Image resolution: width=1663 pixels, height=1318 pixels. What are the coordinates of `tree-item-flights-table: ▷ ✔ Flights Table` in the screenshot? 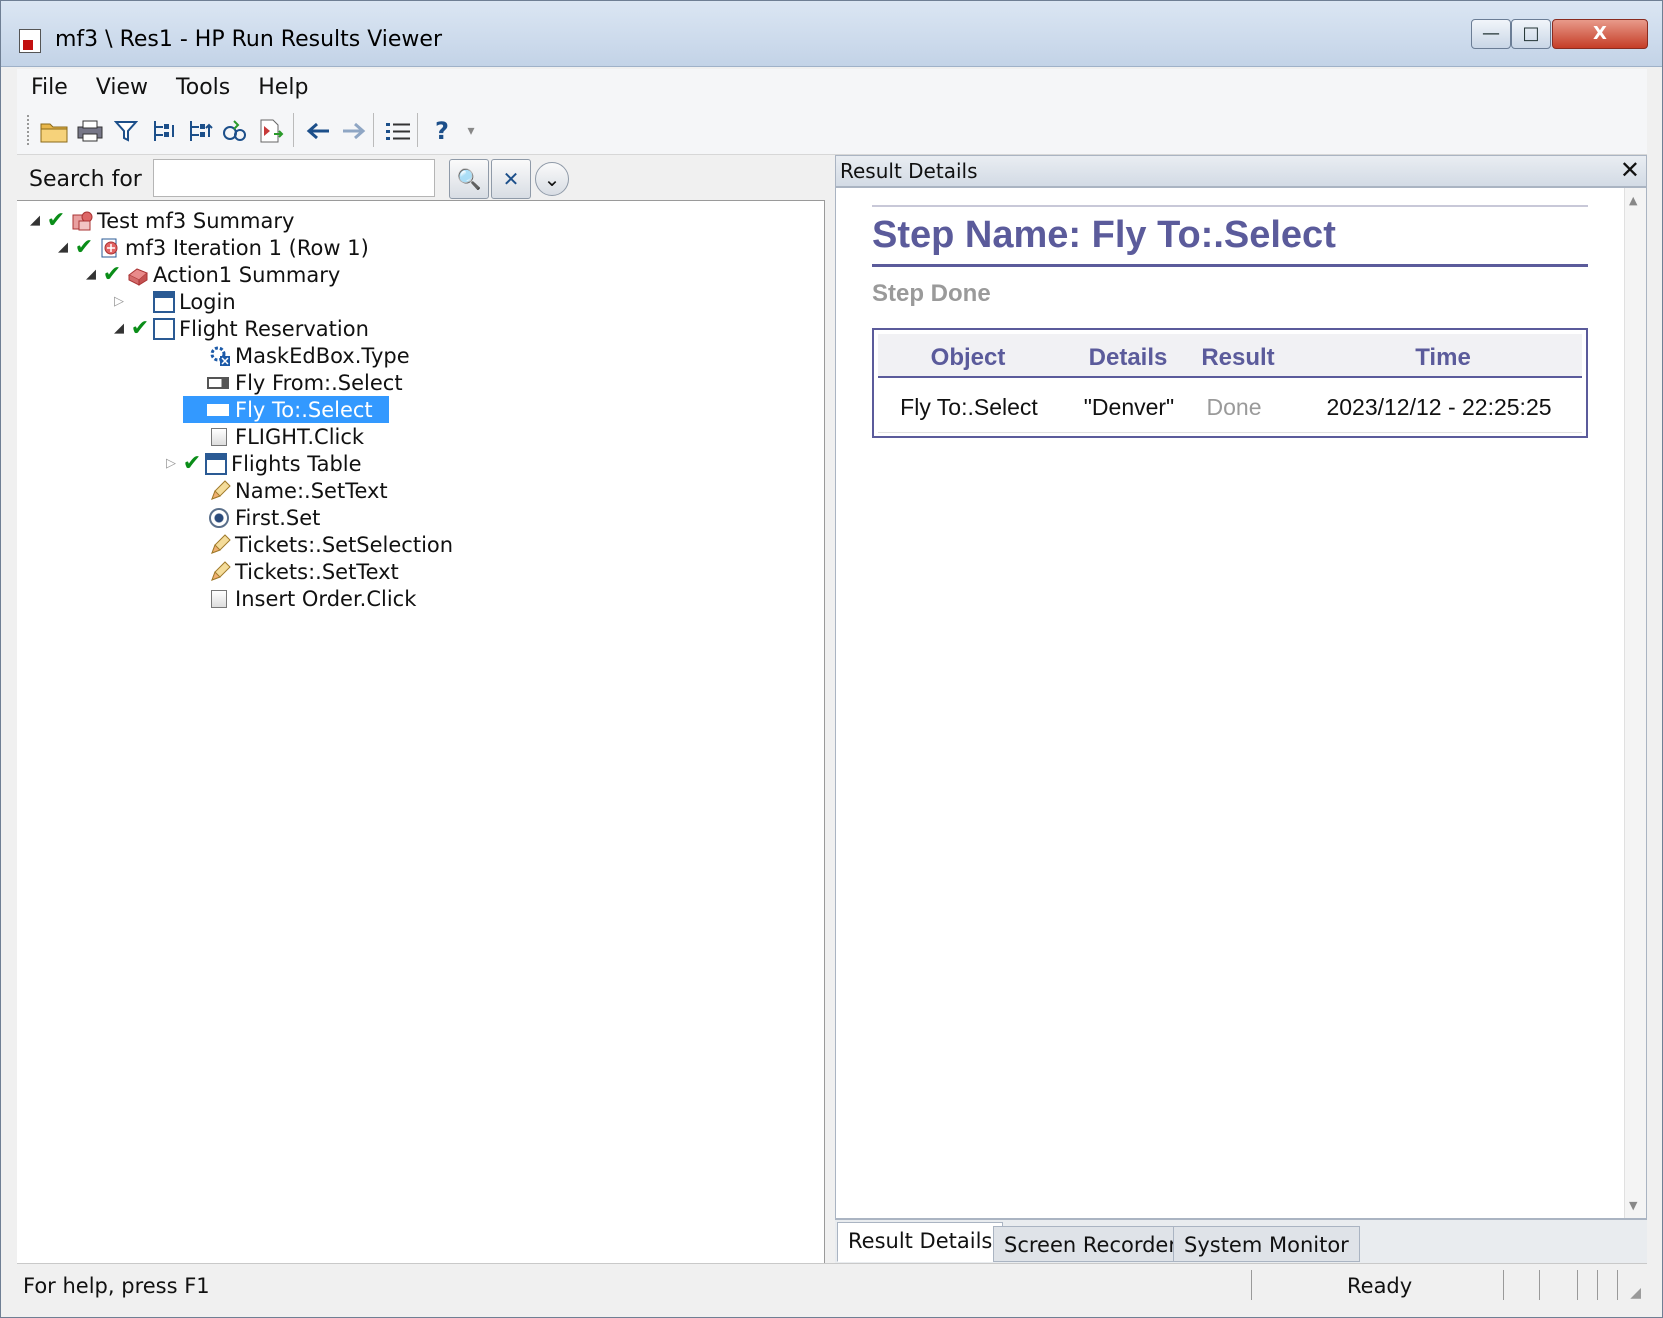 It's located at (262, 463).